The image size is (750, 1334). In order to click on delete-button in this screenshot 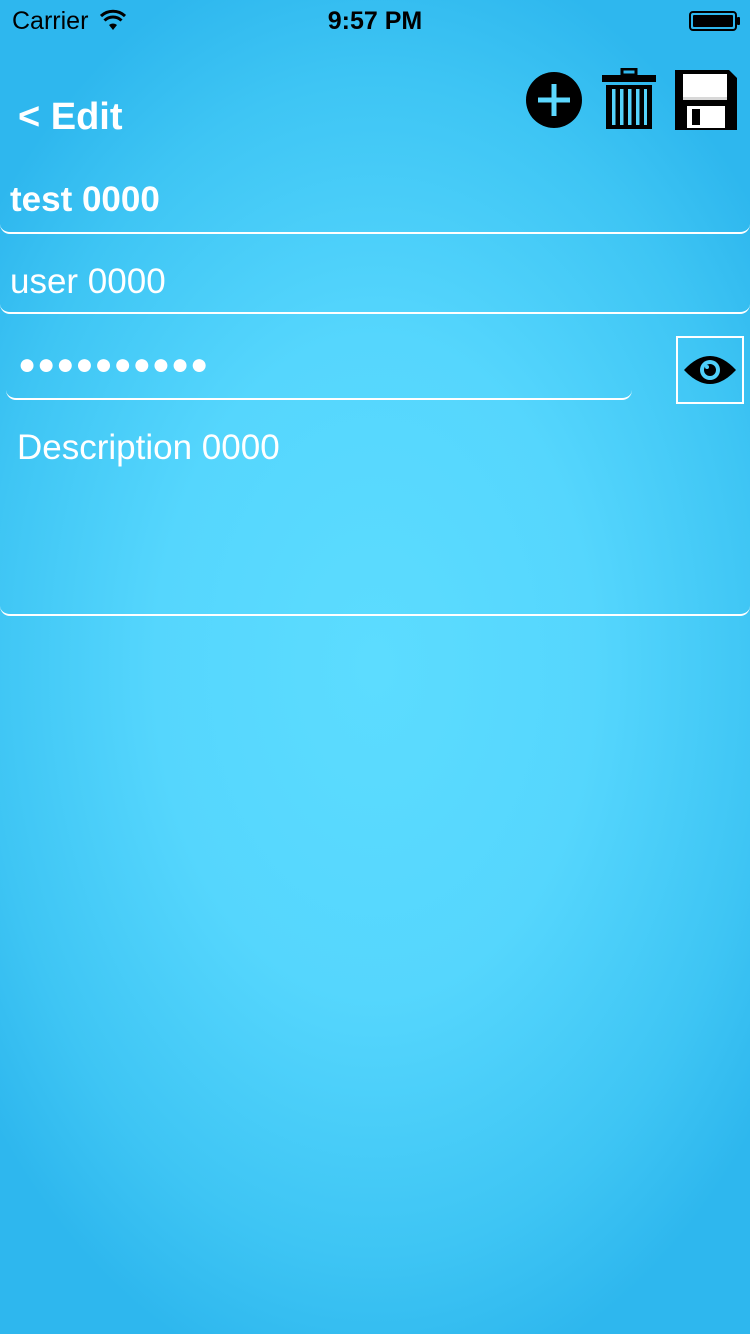, I will do `click(629, 98)`.